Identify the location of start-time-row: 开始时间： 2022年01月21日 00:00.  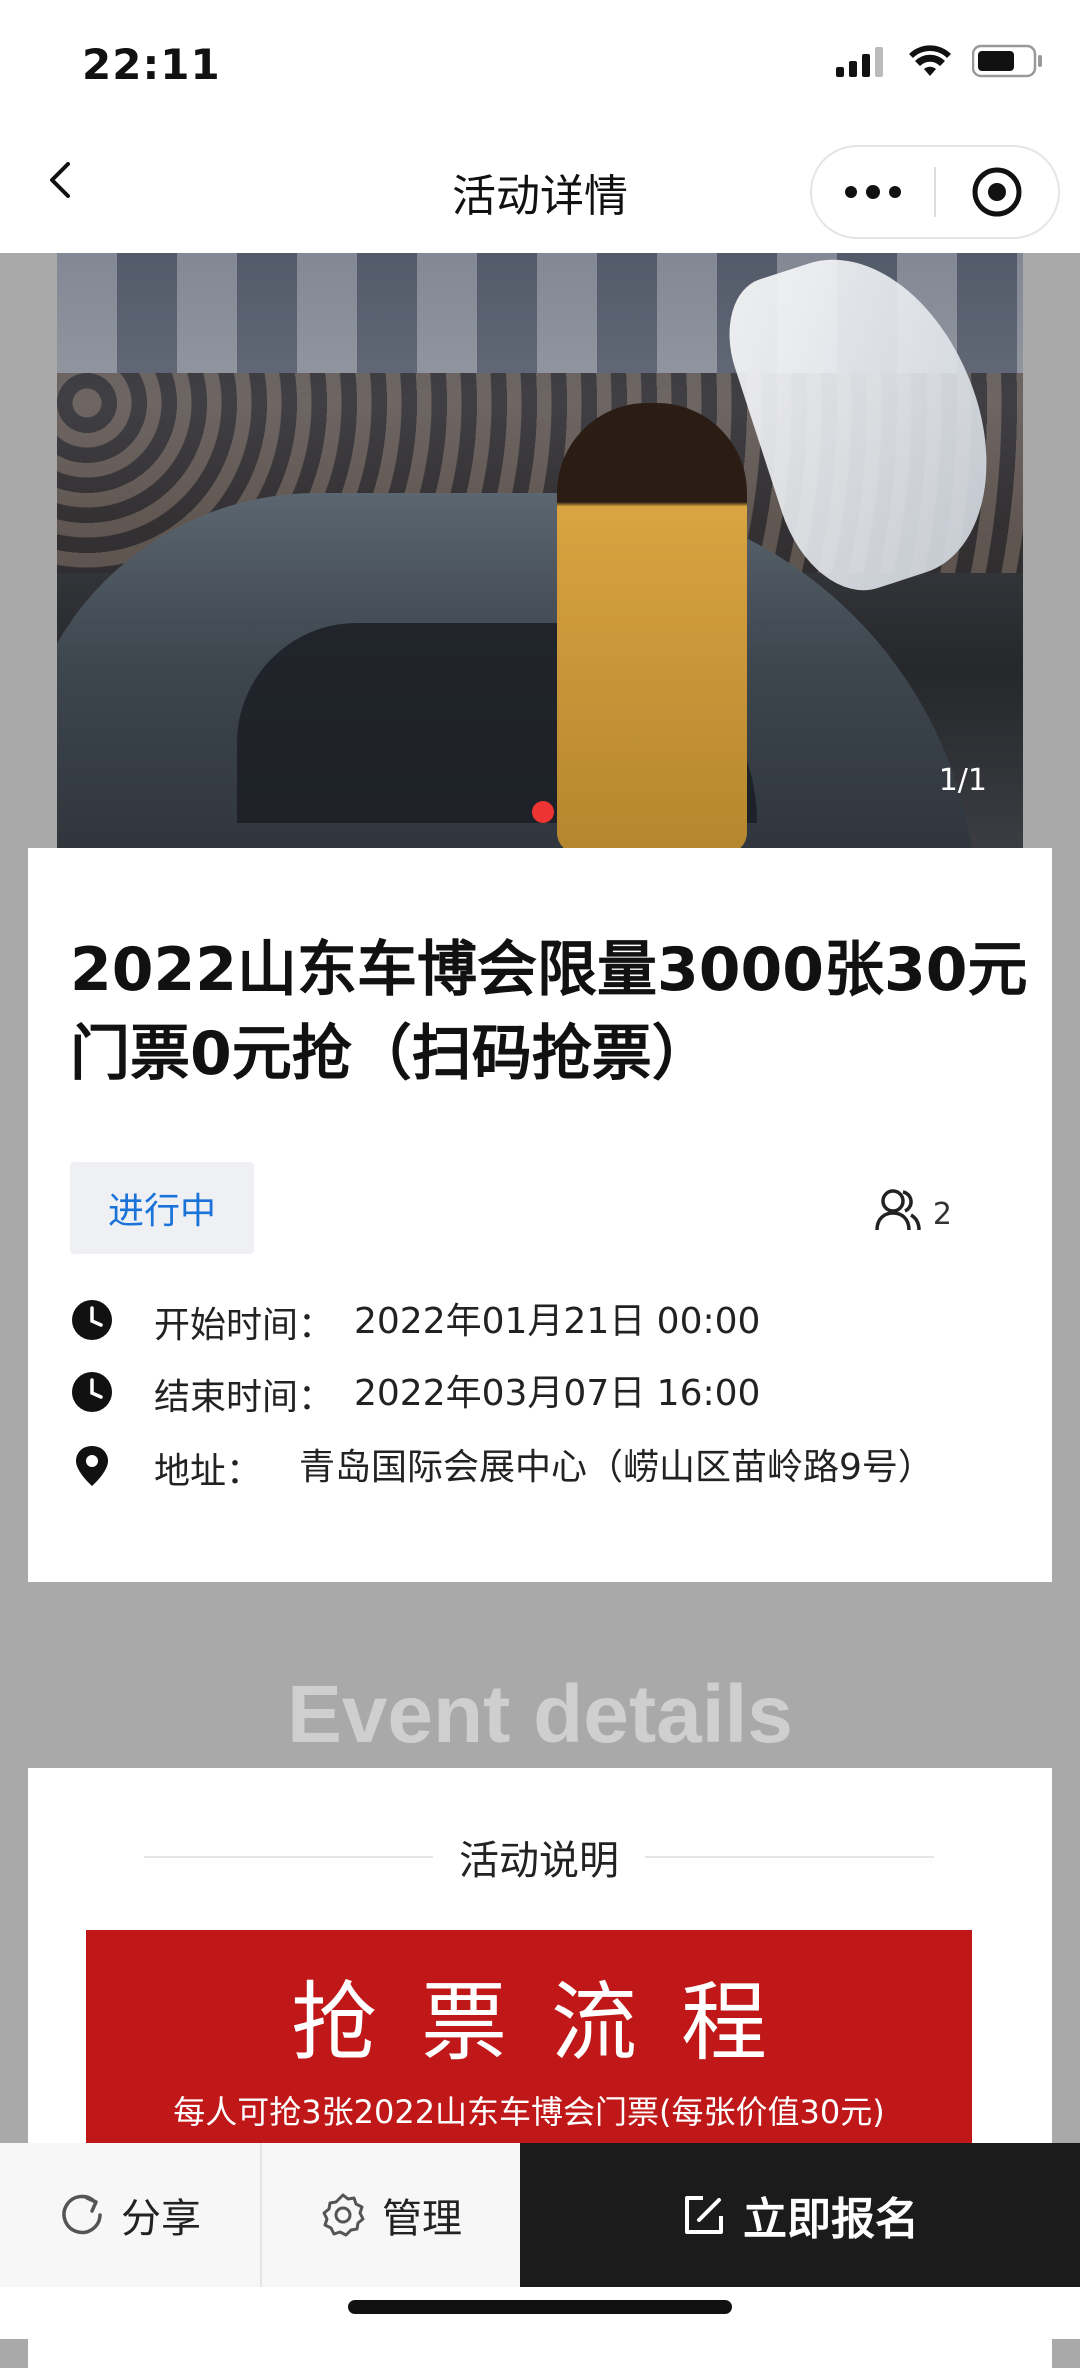
(542, 1322).